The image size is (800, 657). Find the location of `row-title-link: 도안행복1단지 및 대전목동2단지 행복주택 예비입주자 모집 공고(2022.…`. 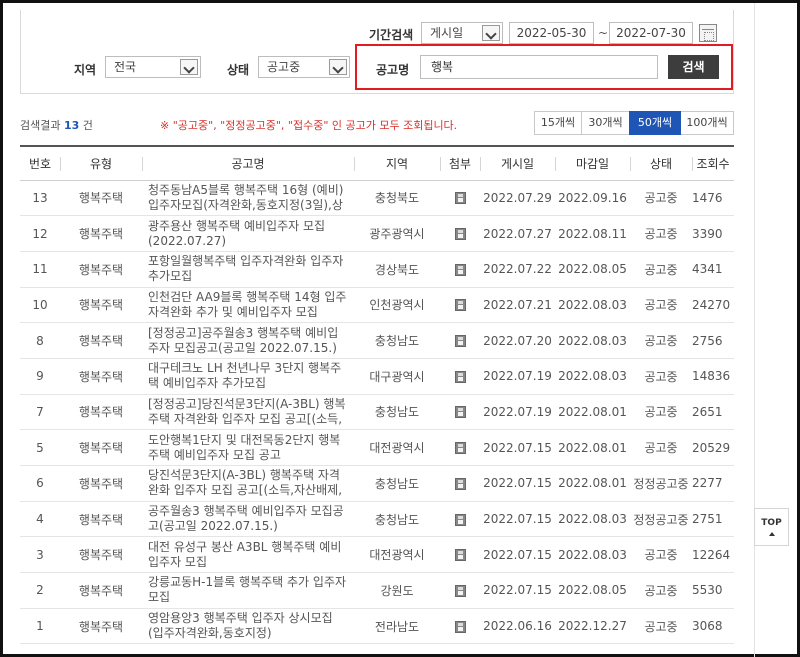

row-title-link: 도안행복1단지 및 대전목동2단지 행복주택 예비입주자 모집 공고(2022.… is located at coordinates (248, 448).